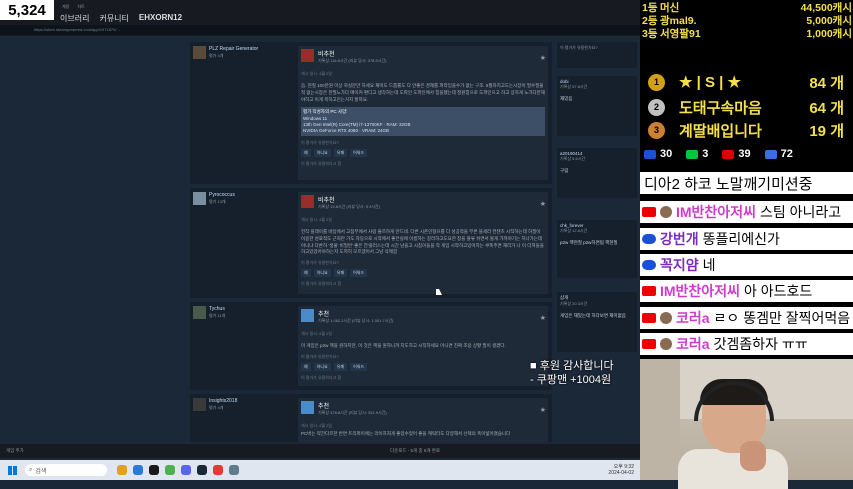 The height and width of the screenshot is (489, 853). What do you see at coordinates (202, 470) in the screenshot?
I see `steam-icon` at bounding box center [202, 470].